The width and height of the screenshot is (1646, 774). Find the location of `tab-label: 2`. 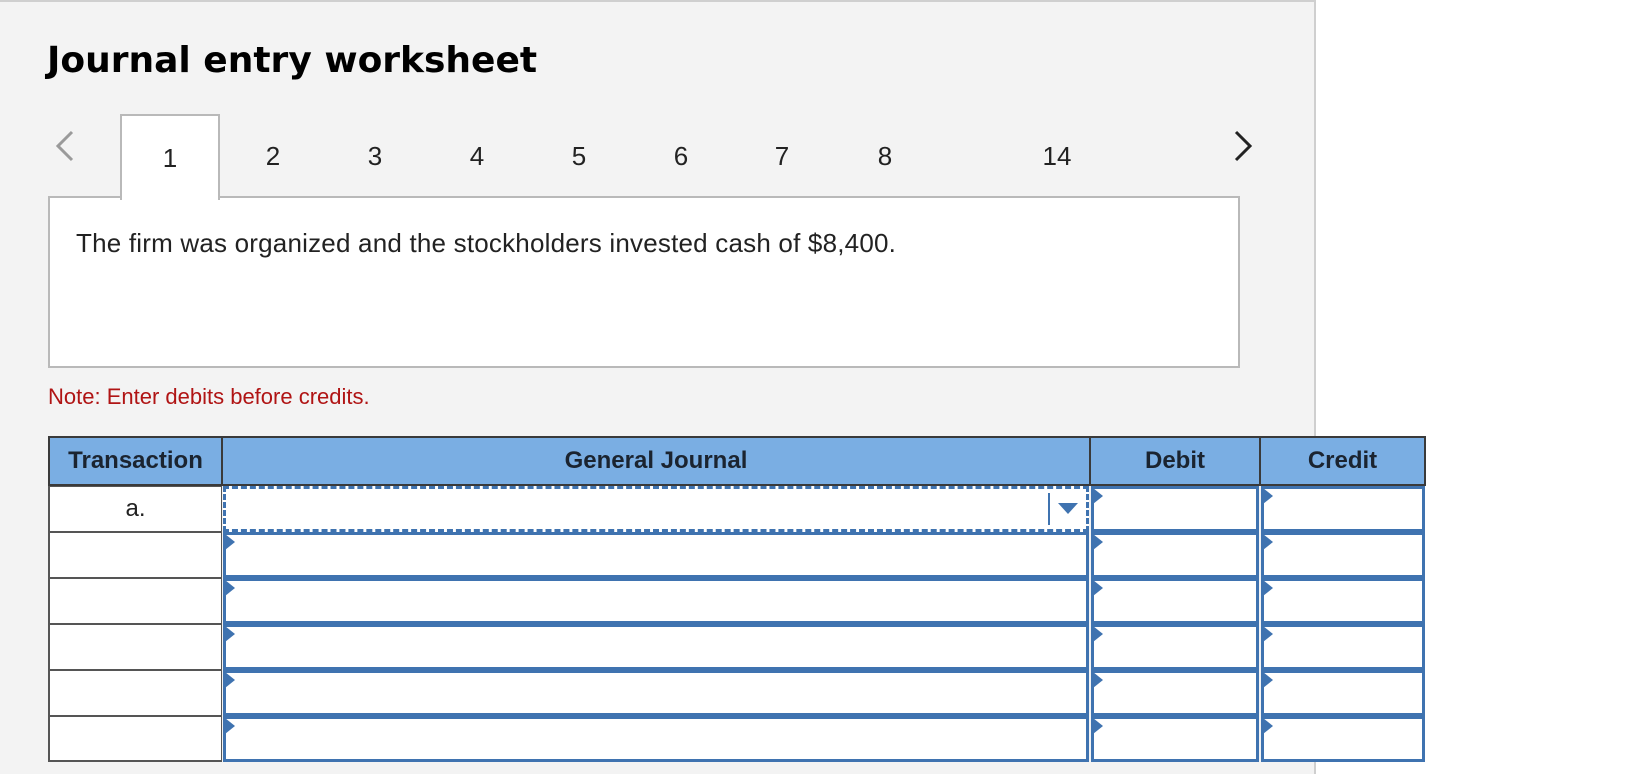

tab-label: 2 is located at coordinates (273, 155).